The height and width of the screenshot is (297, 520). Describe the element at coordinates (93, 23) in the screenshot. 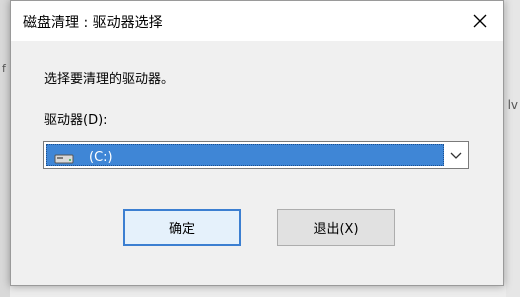

I see `dialog-title: 磁盘清理 : 驱动器选择` at that location.